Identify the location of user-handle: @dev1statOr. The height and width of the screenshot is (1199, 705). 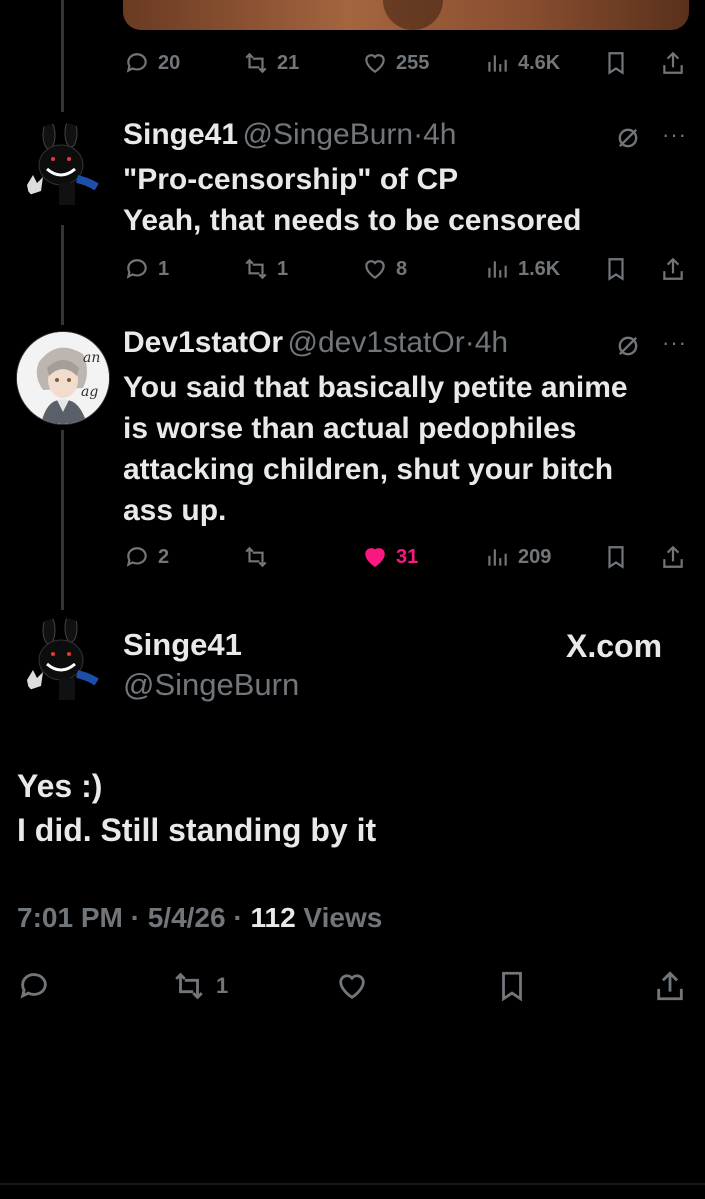
(376, 342).